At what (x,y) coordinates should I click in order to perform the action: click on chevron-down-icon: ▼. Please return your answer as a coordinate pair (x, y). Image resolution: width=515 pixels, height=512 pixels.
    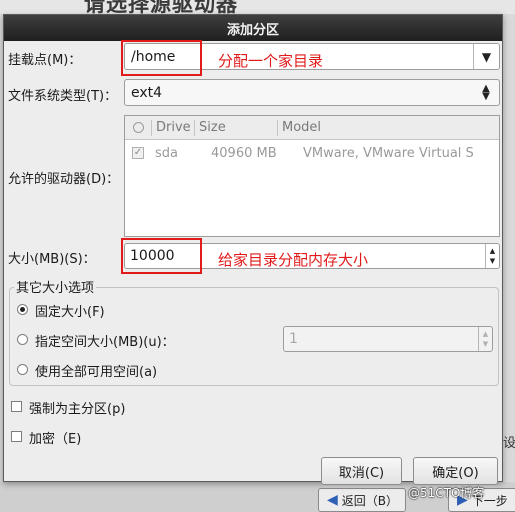
    Looking at the image, I should click on (486, 56).